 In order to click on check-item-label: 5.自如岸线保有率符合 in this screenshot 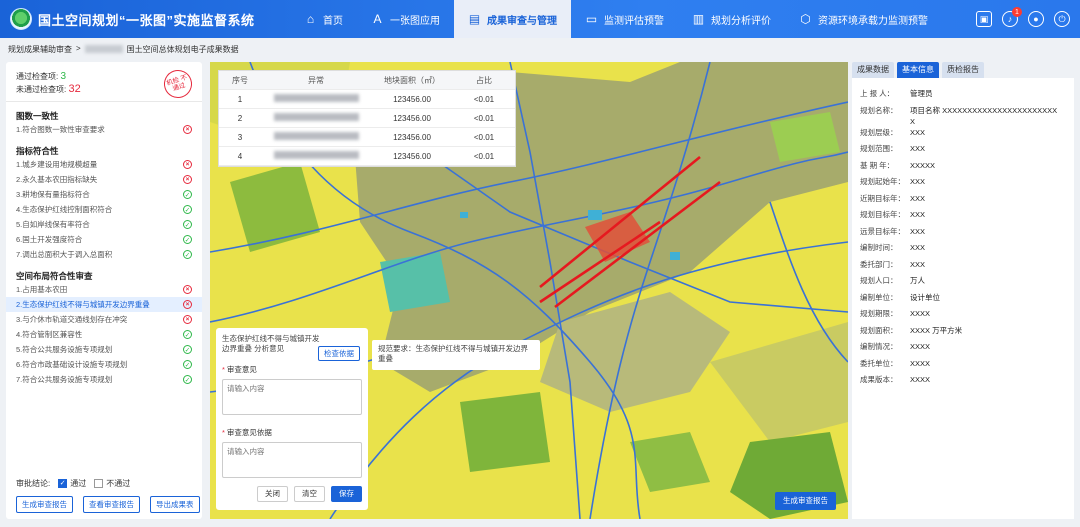, I will do `click(53, 224)`.